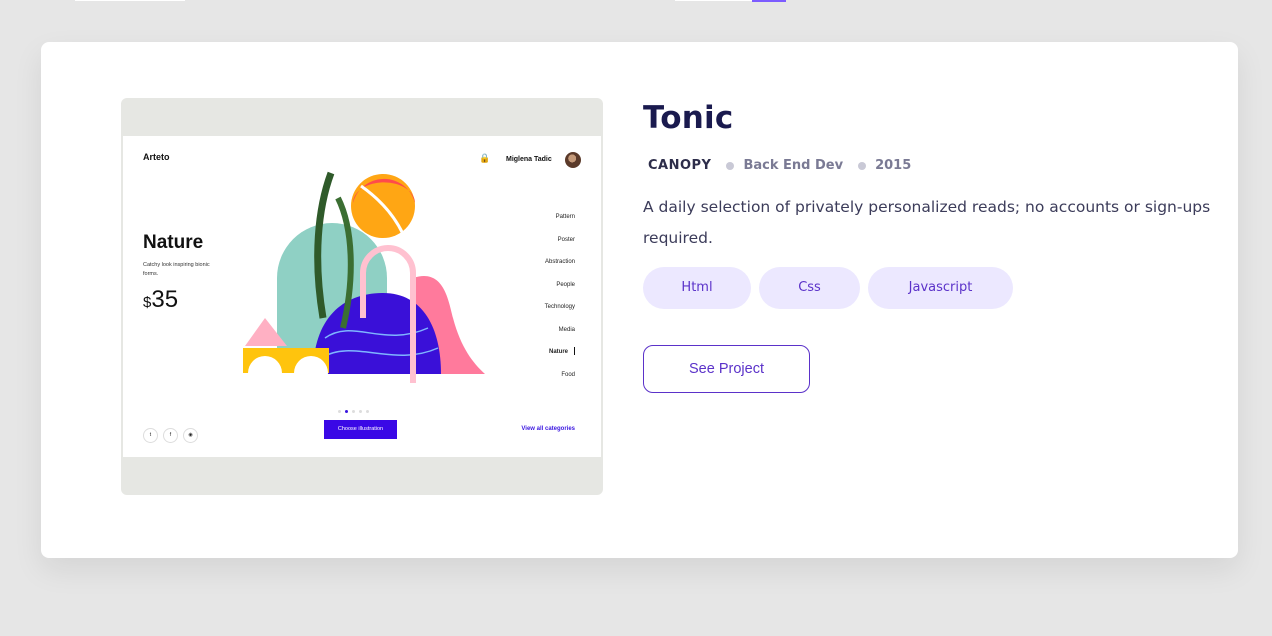  Describe the element at coordinates (893, 165) in the screenshot. I see `project-year: 2015` at that location.